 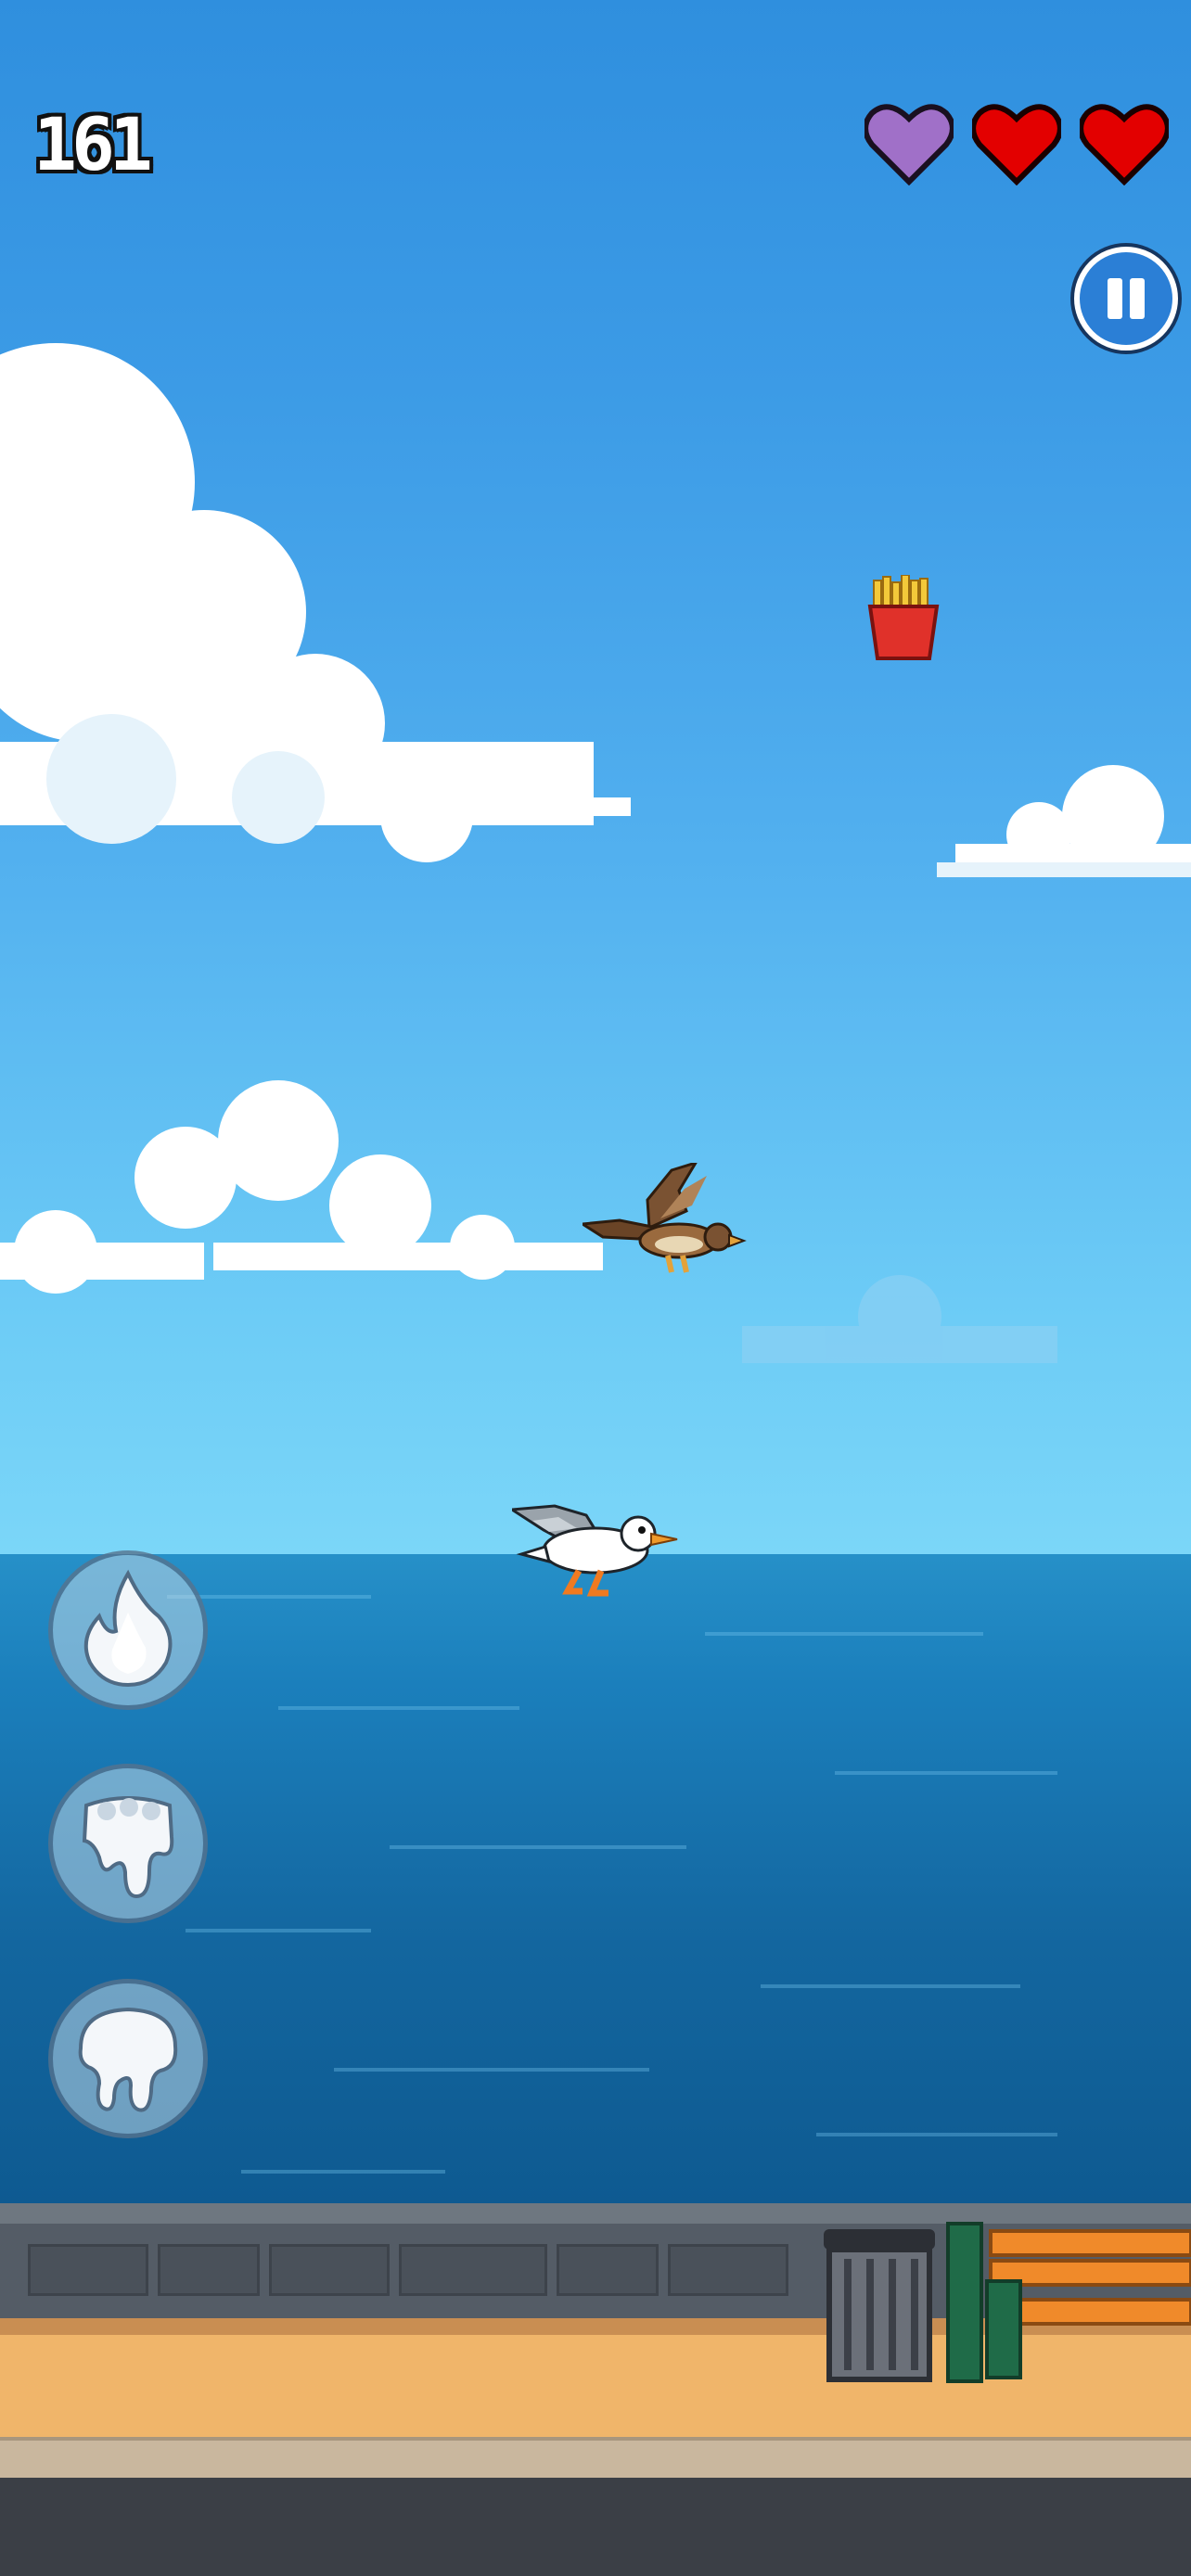 What do you see at coordinates (93, 145) in the screenshot?
I see `score-counter: 161` at bounding box center [93, 145].